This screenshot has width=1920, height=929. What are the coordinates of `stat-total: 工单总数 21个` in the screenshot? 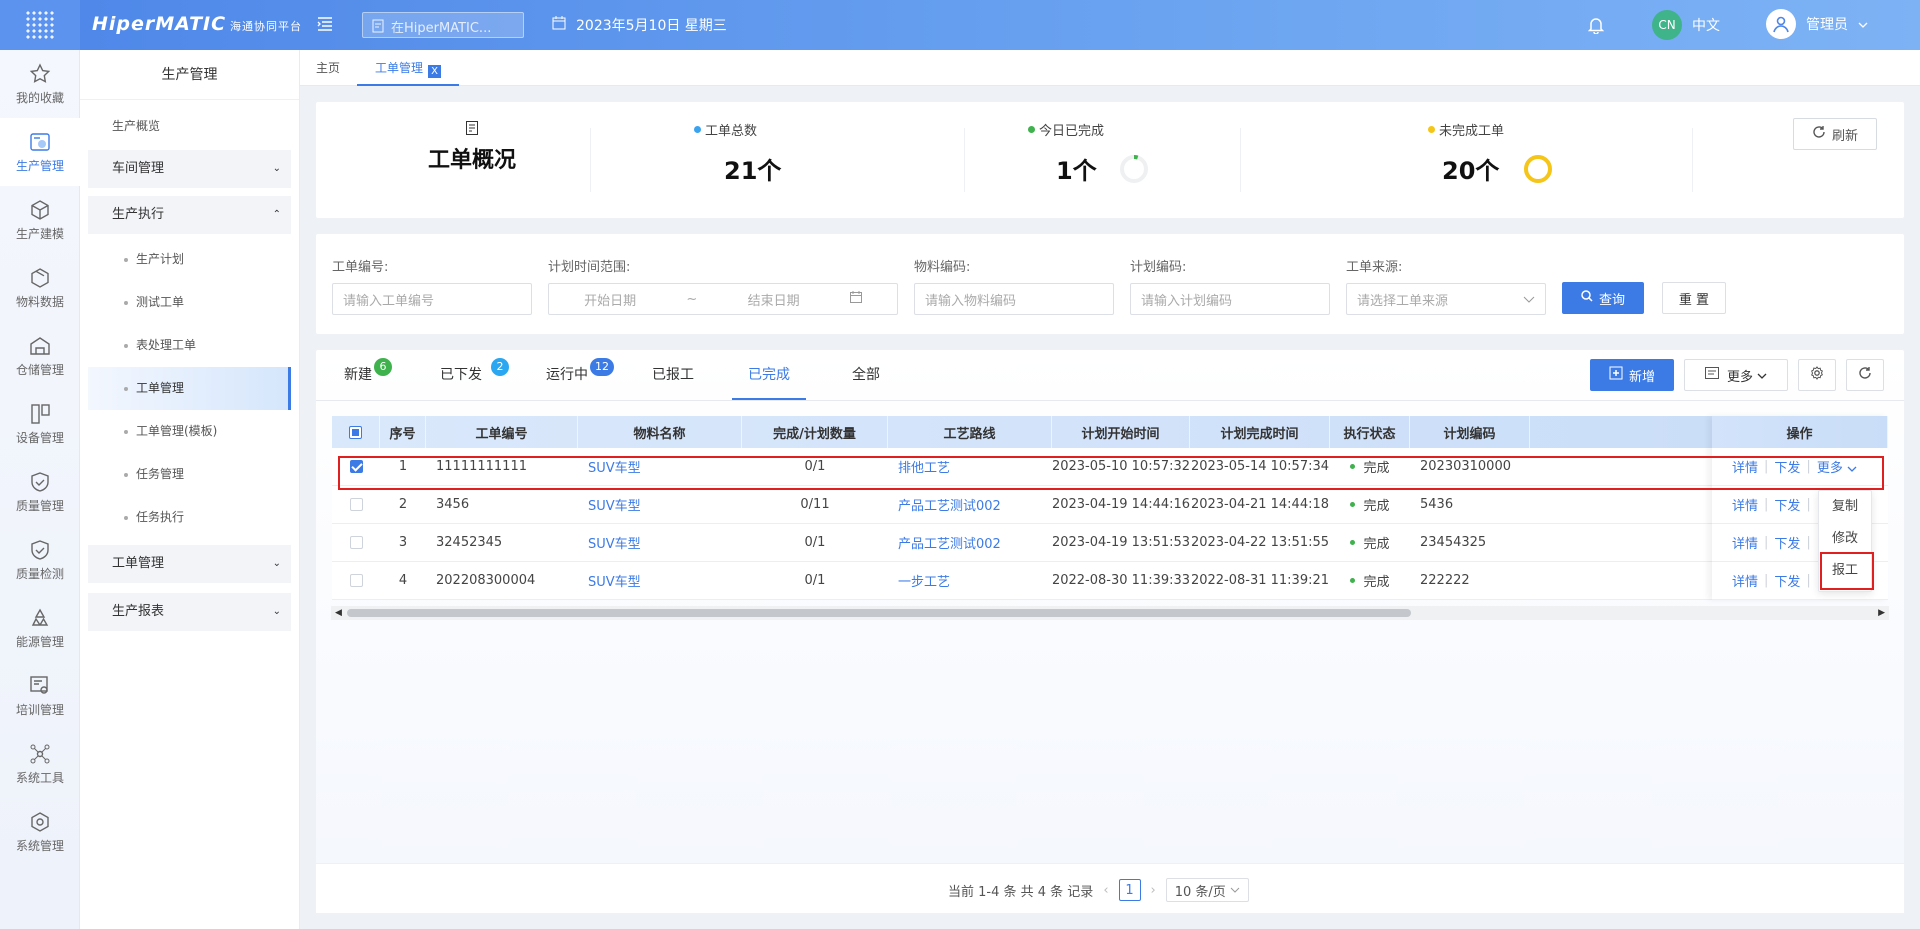 It's located at (737, 160).